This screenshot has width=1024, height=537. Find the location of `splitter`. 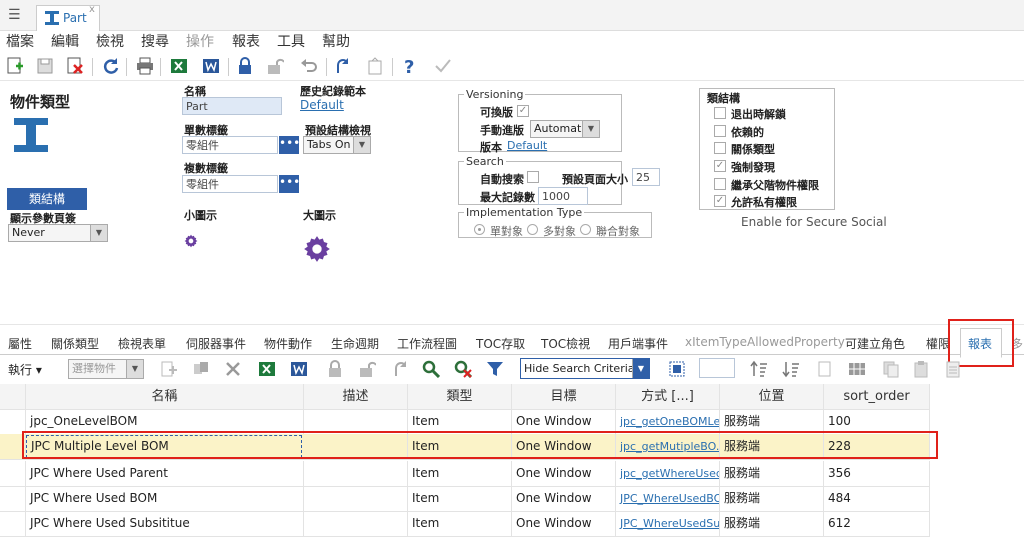

splitter is located at coordinates (512, 324).